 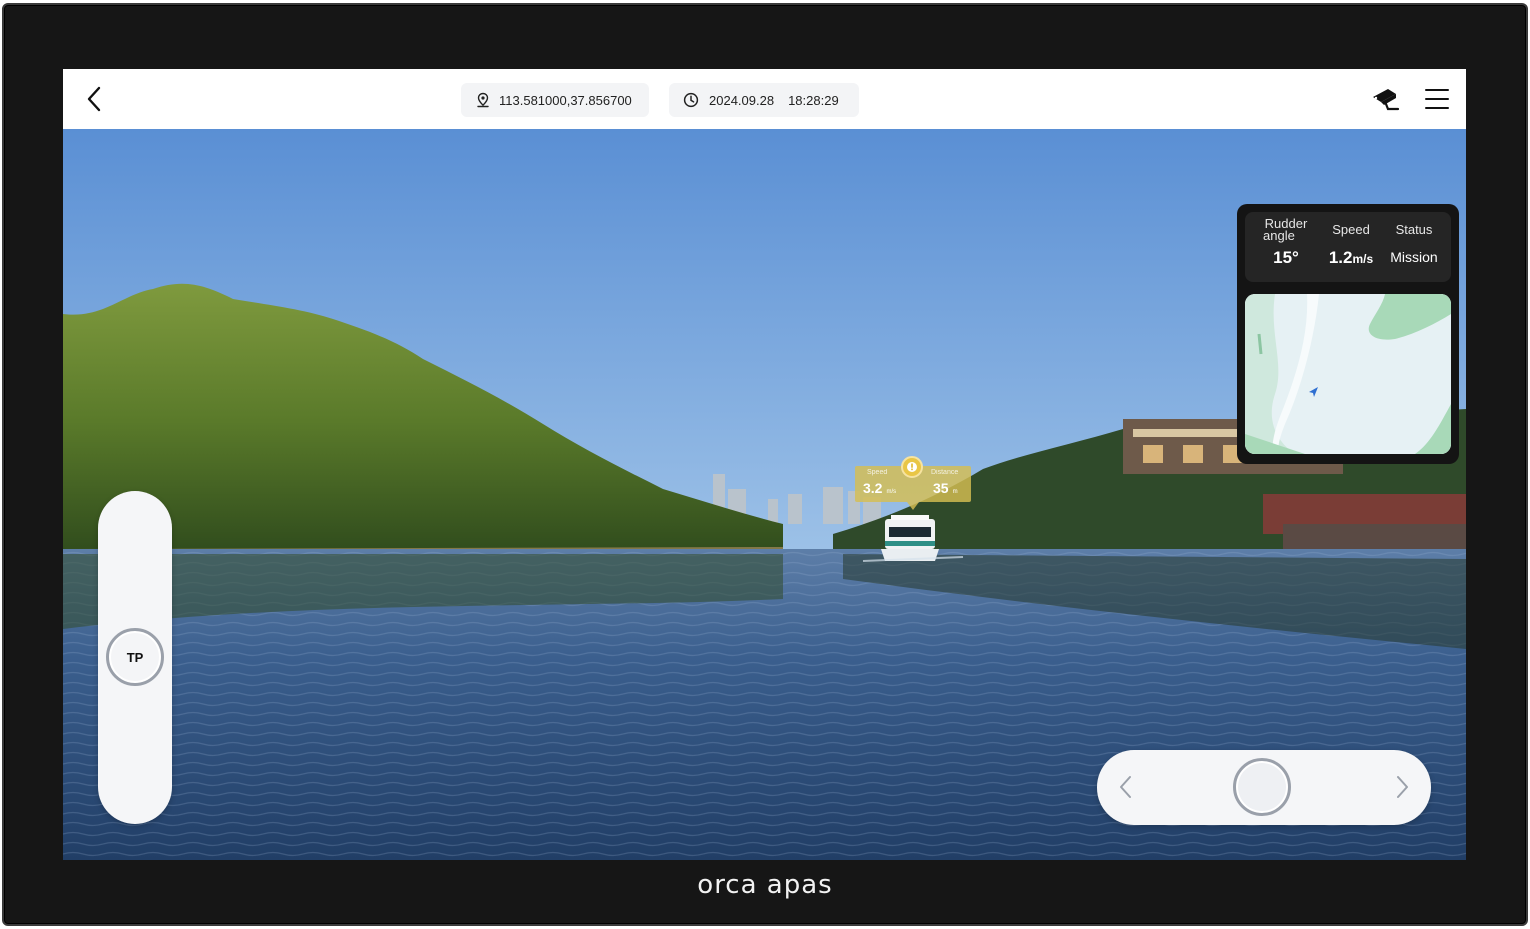 What do you see at coordinates (565, 100) in the screenshot?
I see `location-coordinates: 113.581000,37.856700` at bounding box center [565, 100].